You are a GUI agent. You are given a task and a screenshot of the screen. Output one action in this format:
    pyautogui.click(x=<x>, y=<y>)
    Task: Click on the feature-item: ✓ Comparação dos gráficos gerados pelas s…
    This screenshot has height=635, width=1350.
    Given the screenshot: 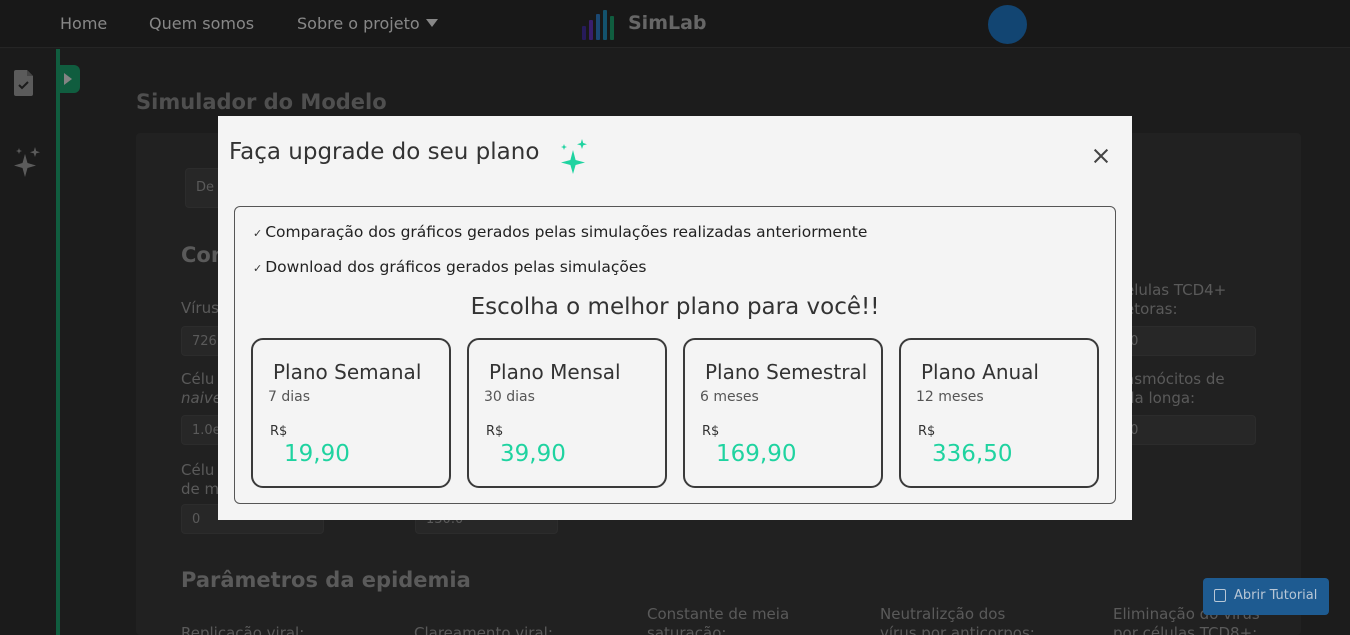 What is the action you would take?
    pyautogui.click(x=560, y=232)
    